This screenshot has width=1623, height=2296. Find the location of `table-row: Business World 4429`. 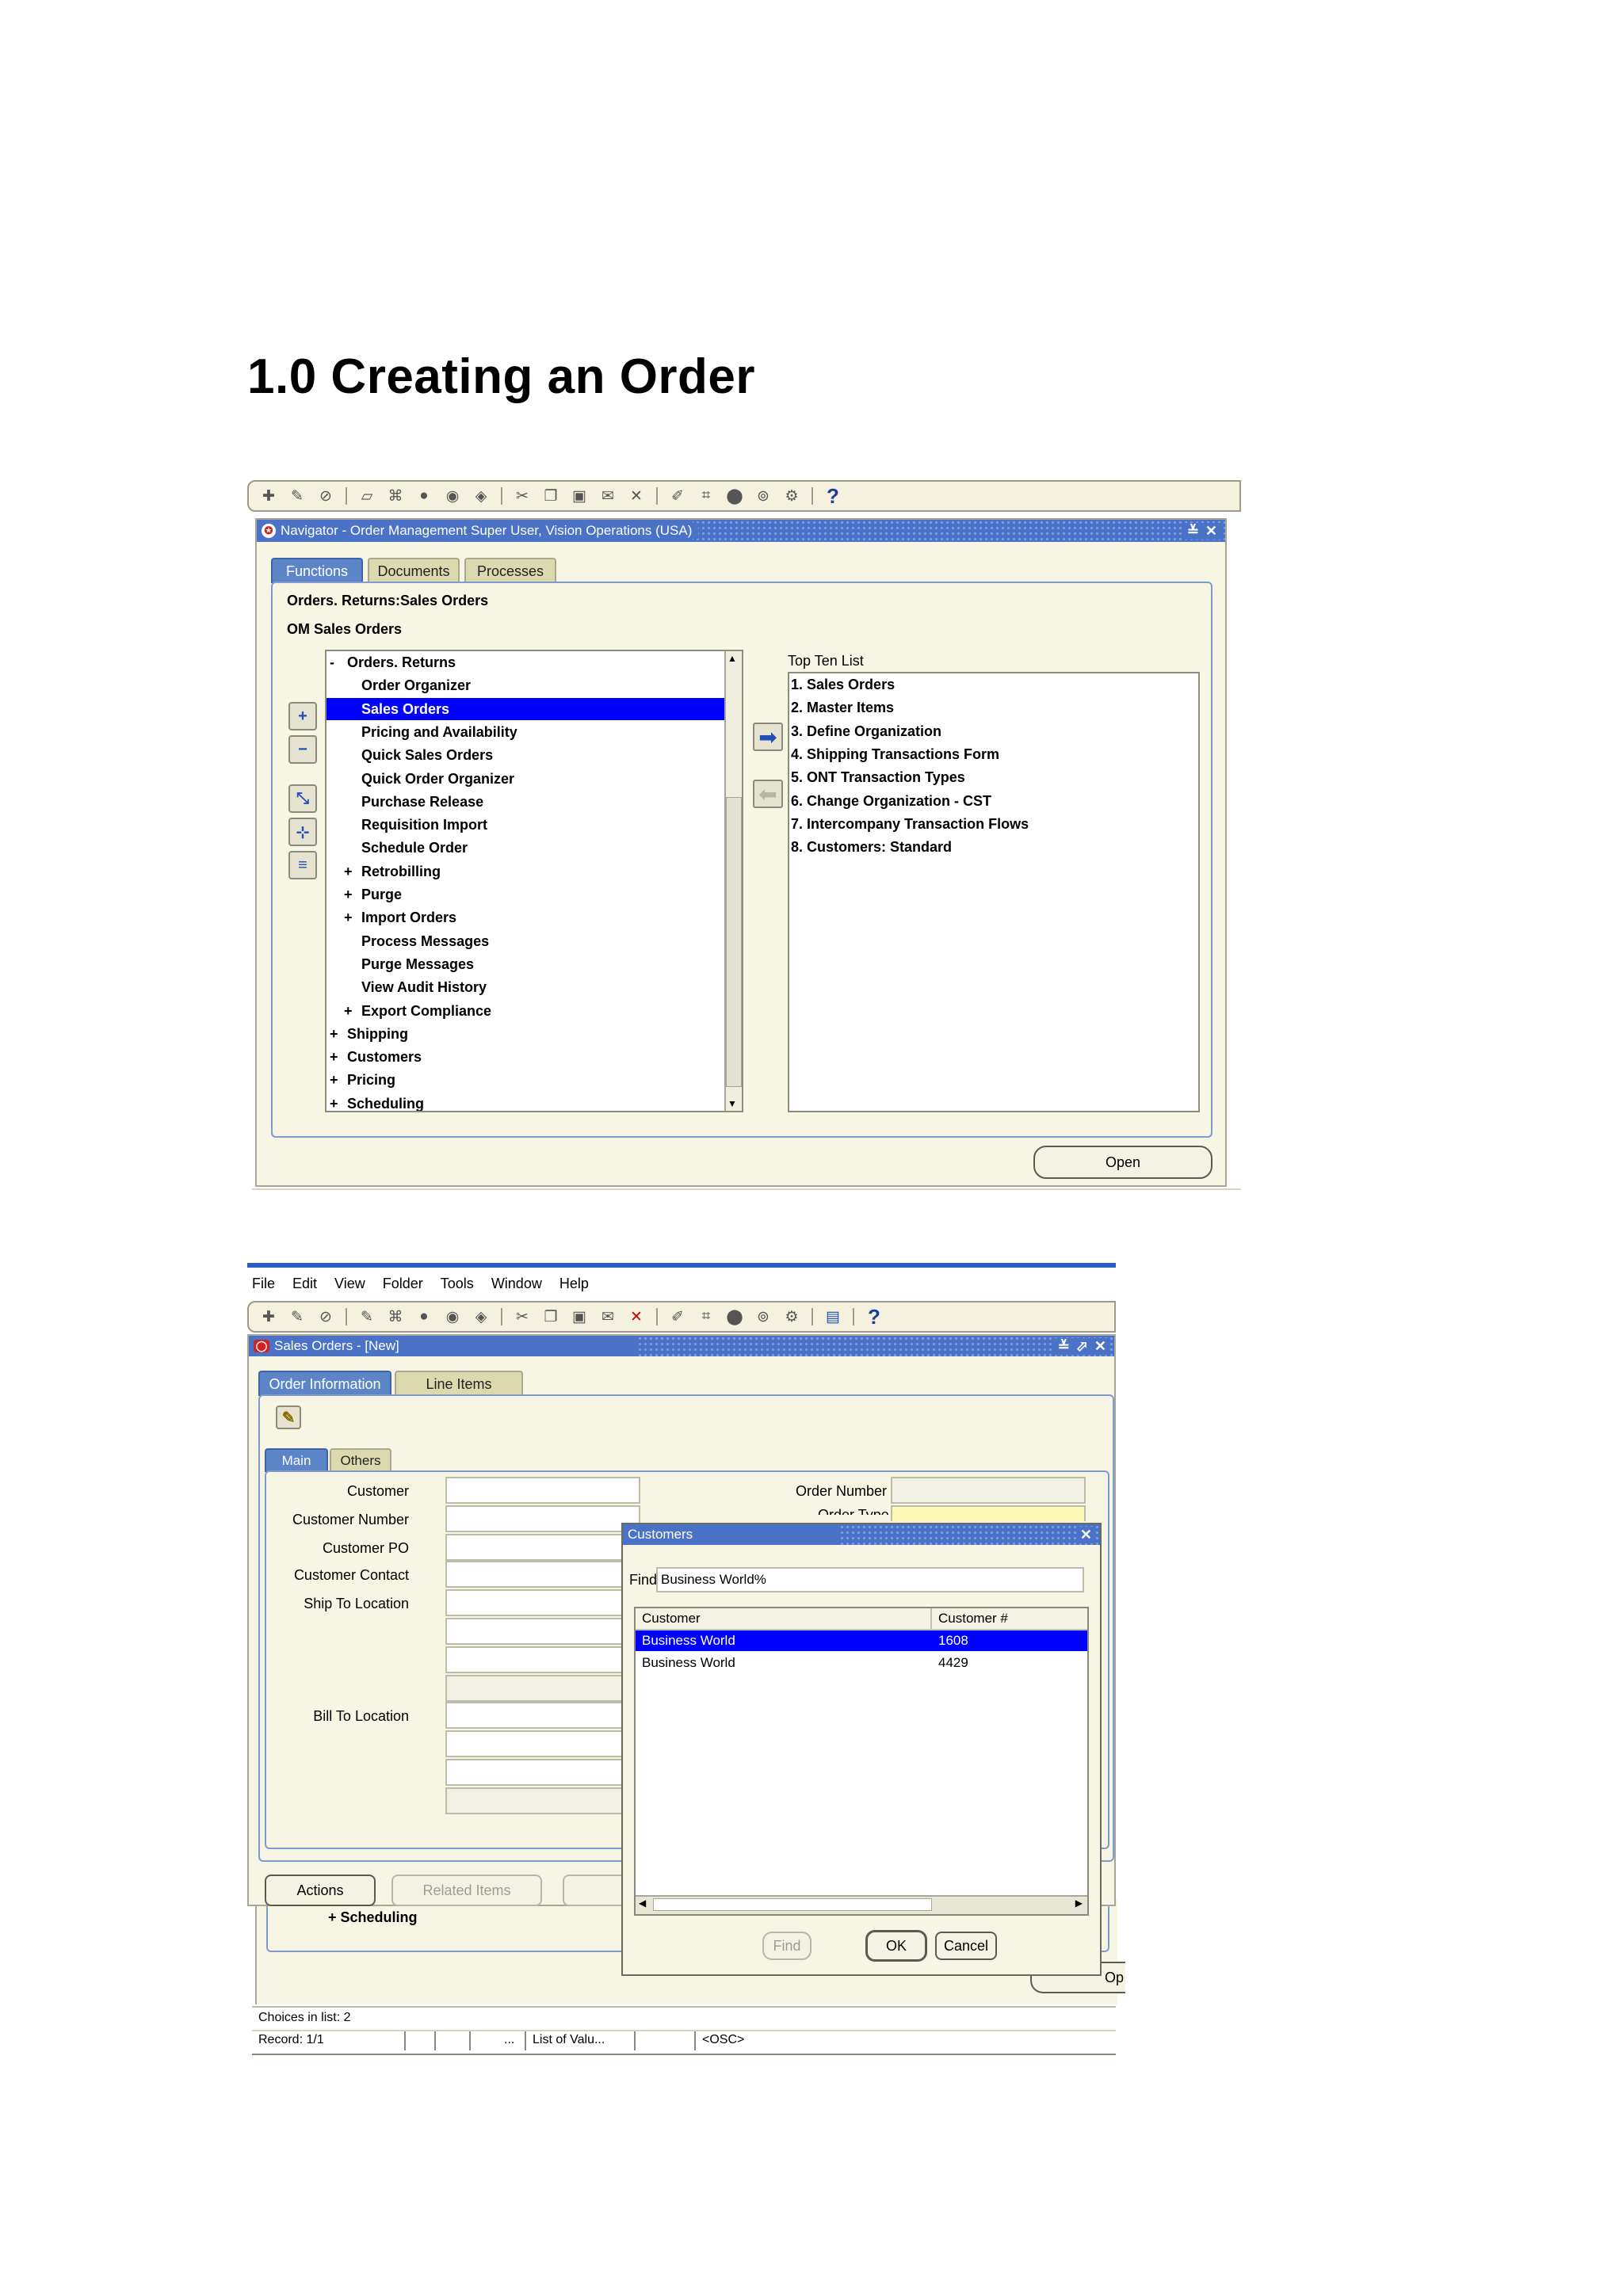

table-row: Business World 4429 is located at coordinates (861, 1663).